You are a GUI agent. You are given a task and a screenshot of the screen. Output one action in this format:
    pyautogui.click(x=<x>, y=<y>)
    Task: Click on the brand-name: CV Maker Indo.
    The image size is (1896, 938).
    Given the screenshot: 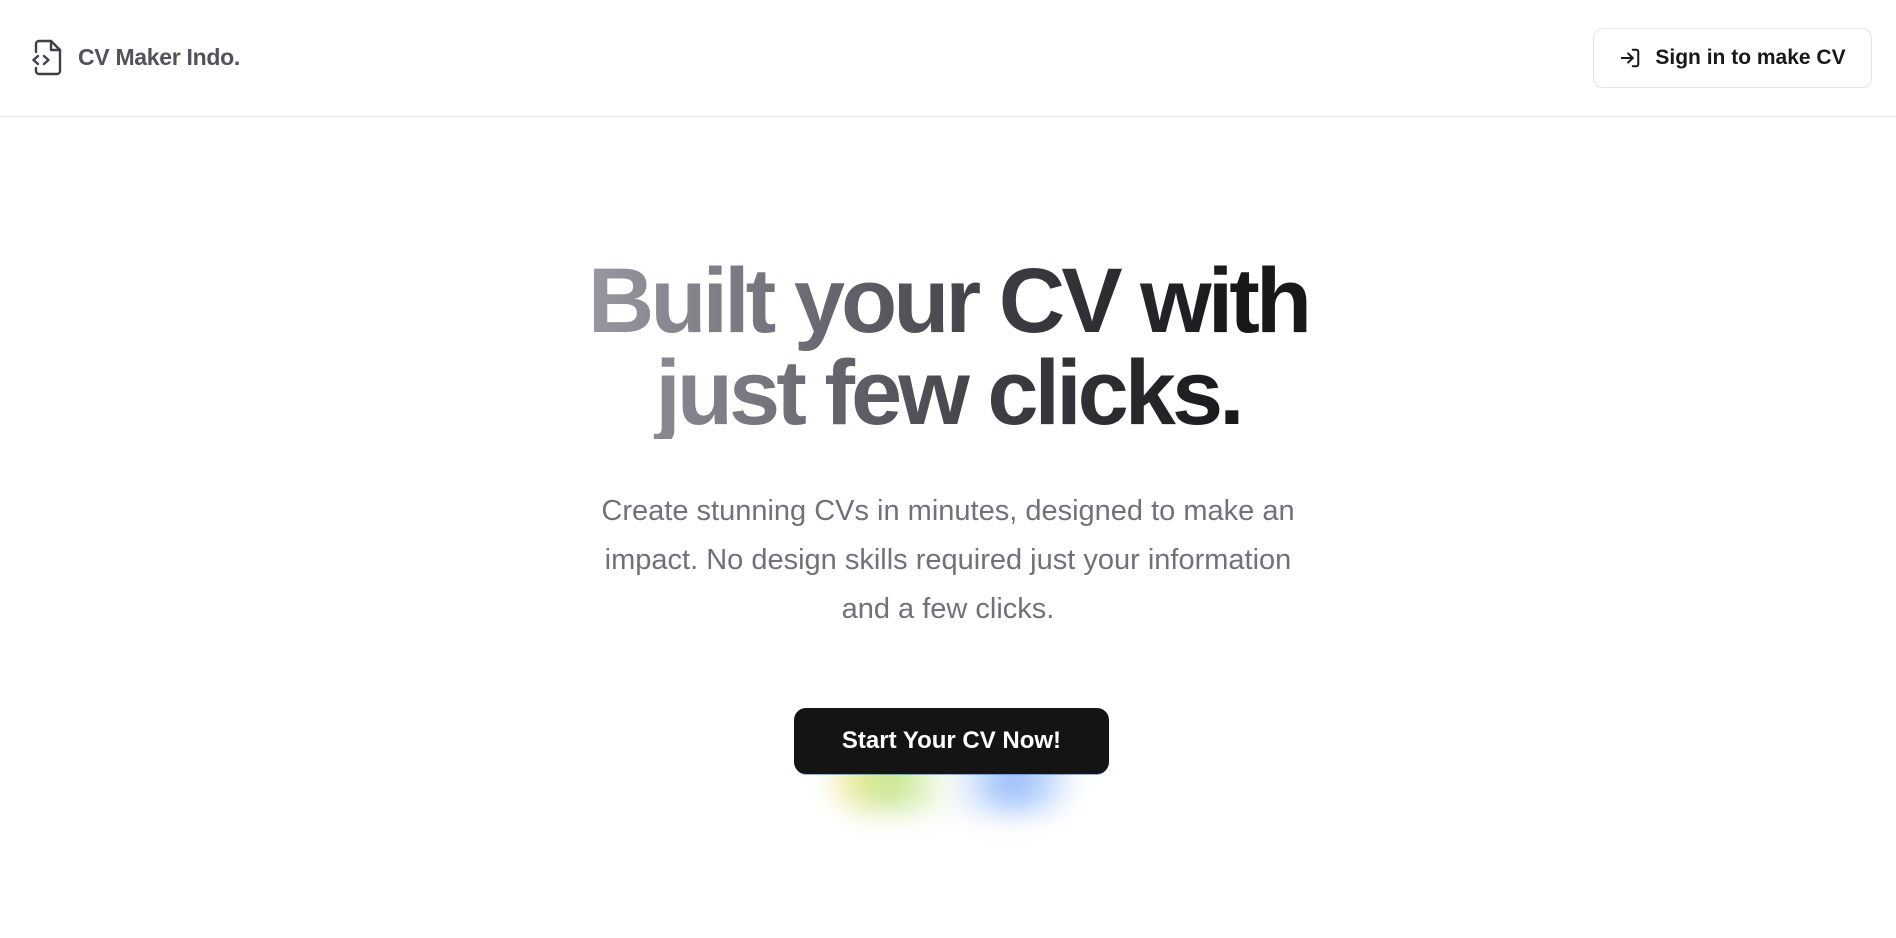 What is the action you would take?
    pyautogui.click(x=159, y=56)
    